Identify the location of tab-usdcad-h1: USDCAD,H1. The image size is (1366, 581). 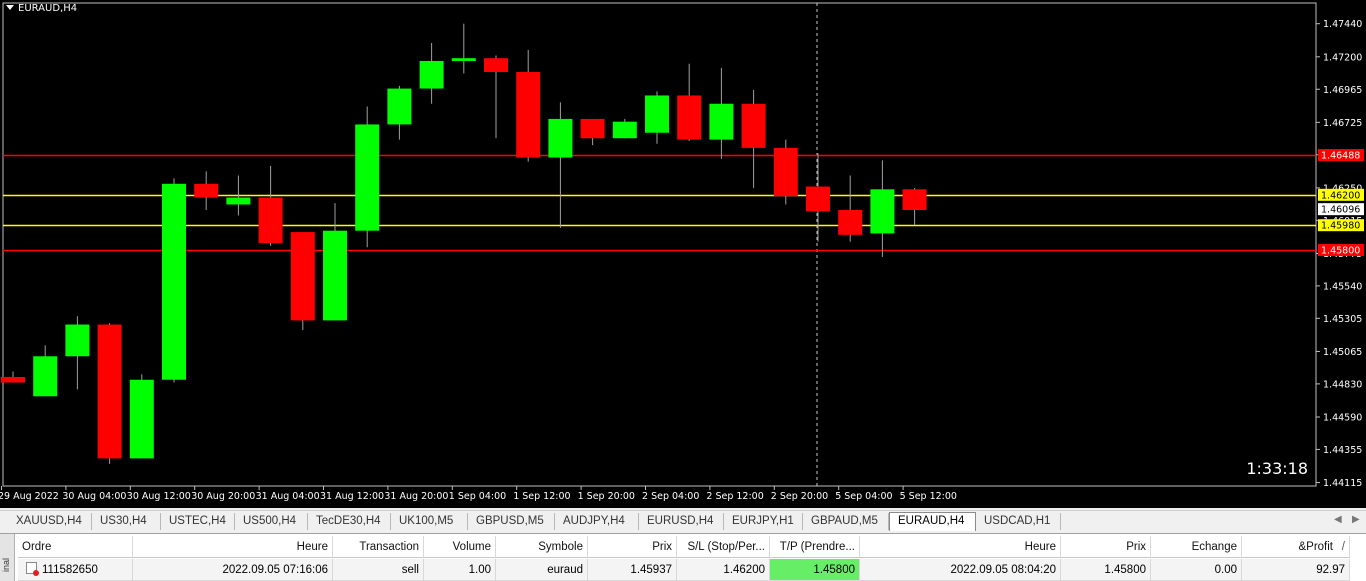
(1018, 521).